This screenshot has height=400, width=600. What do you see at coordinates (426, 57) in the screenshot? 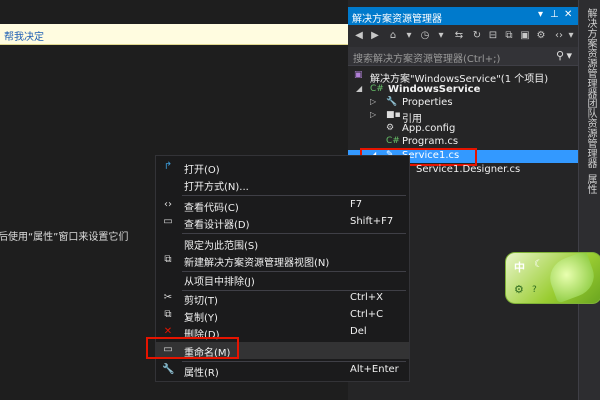
I see `search-input: 搜索解决方案资源管理器(Ctrl+;)` at bounding box center [426, 57].